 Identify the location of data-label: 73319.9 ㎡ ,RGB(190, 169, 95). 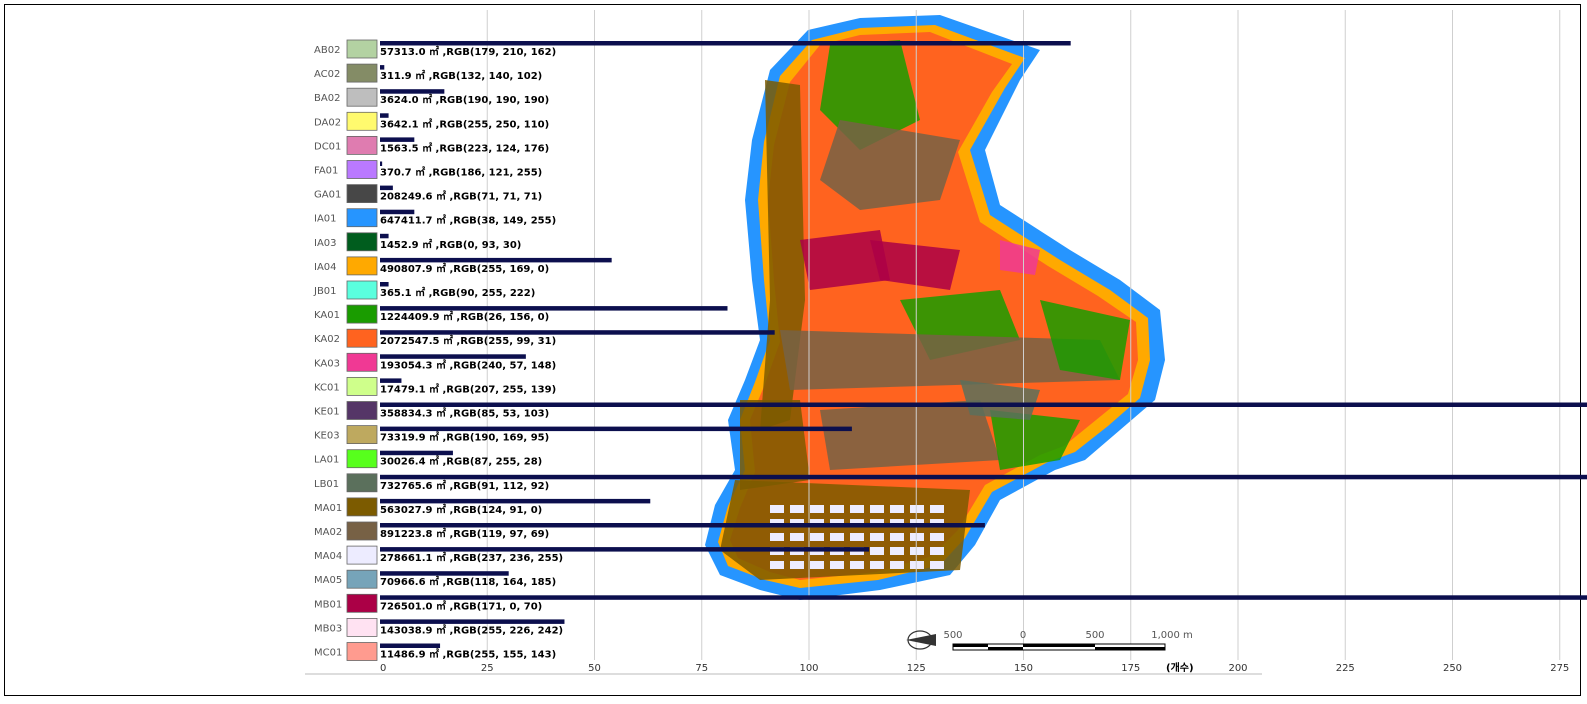
(464, 437).